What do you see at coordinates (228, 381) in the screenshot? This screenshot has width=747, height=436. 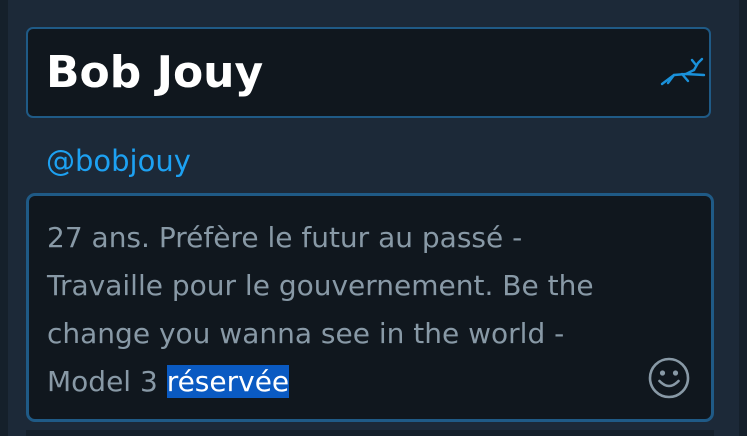 I see `bio-text-selection: réservée` at bounding box center [228, 381].